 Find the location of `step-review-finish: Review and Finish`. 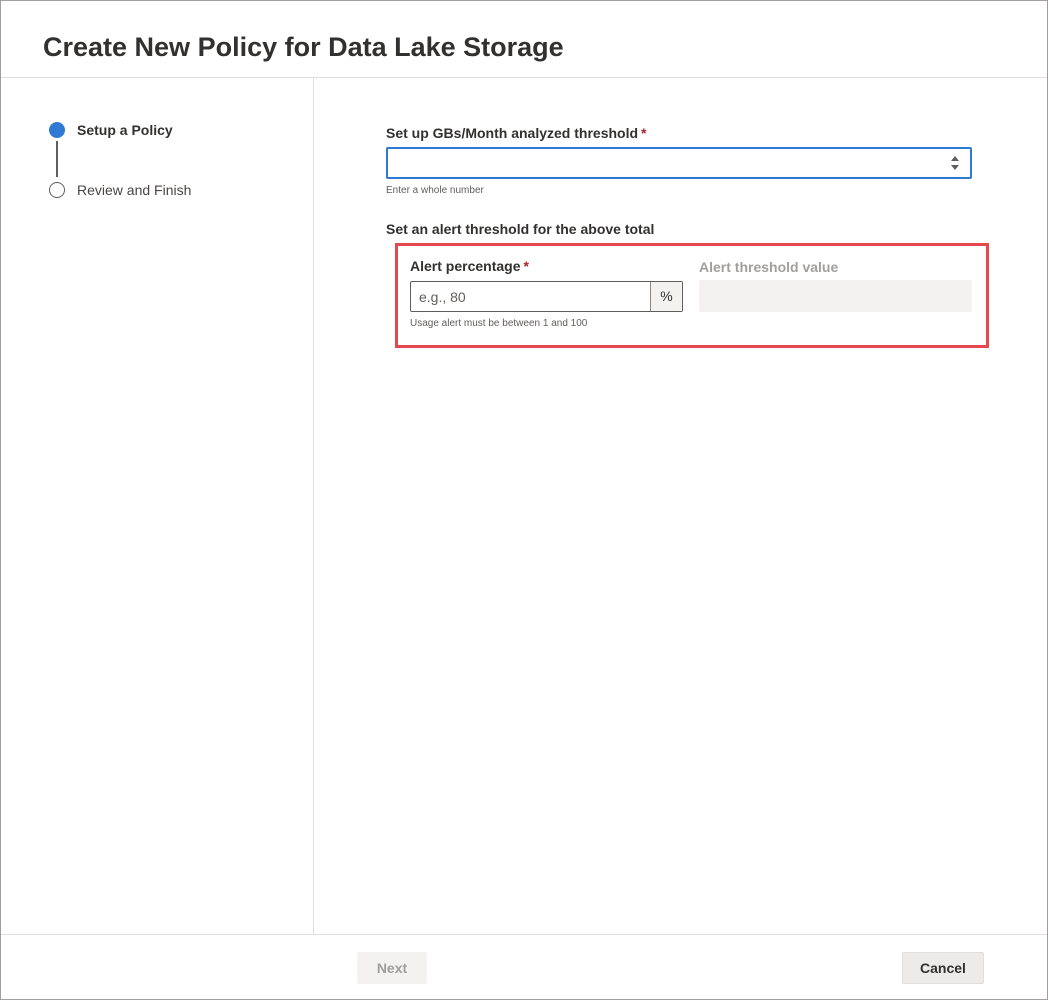

step-review-finish: Review and Finish is located at coordinates (134, 190).